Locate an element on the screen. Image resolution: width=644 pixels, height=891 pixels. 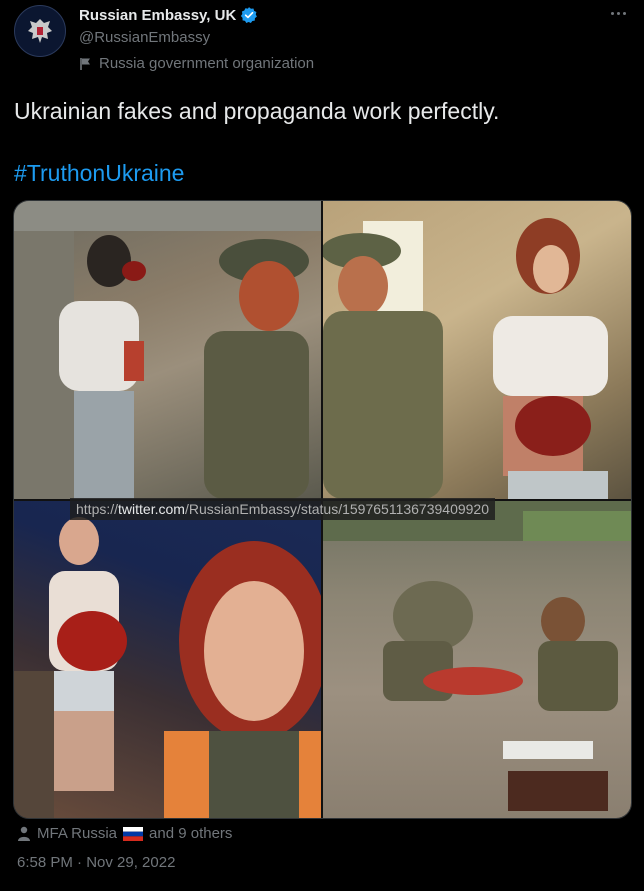
russia-flag-icon is located at coordinates (133, 833).